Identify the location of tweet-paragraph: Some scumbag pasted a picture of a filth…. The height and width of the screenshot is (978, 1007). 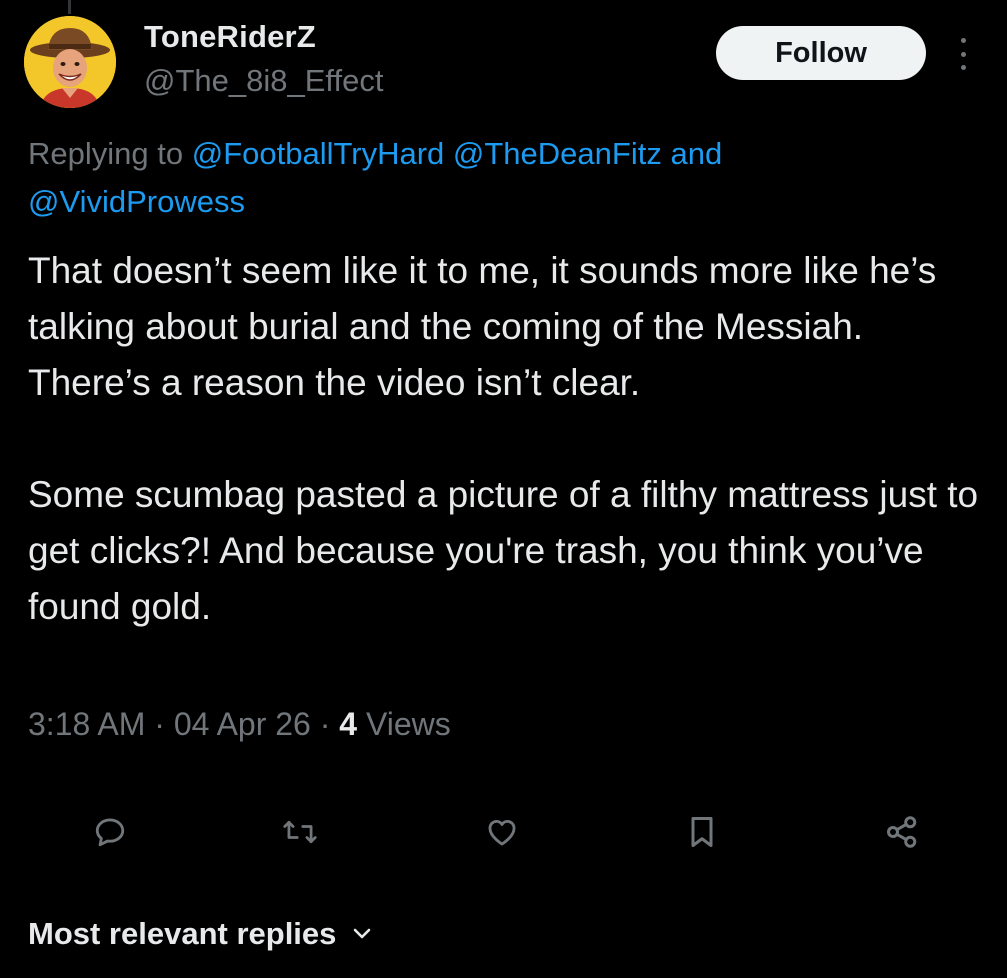
(503, 550).